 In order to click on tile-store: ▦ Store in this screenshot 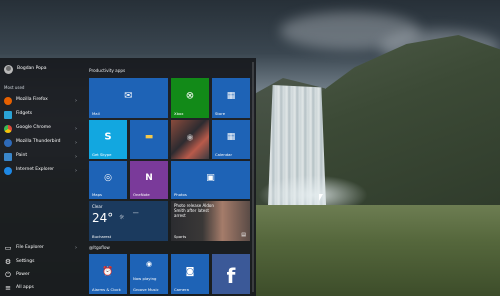, I will do `click(231, 98)`.